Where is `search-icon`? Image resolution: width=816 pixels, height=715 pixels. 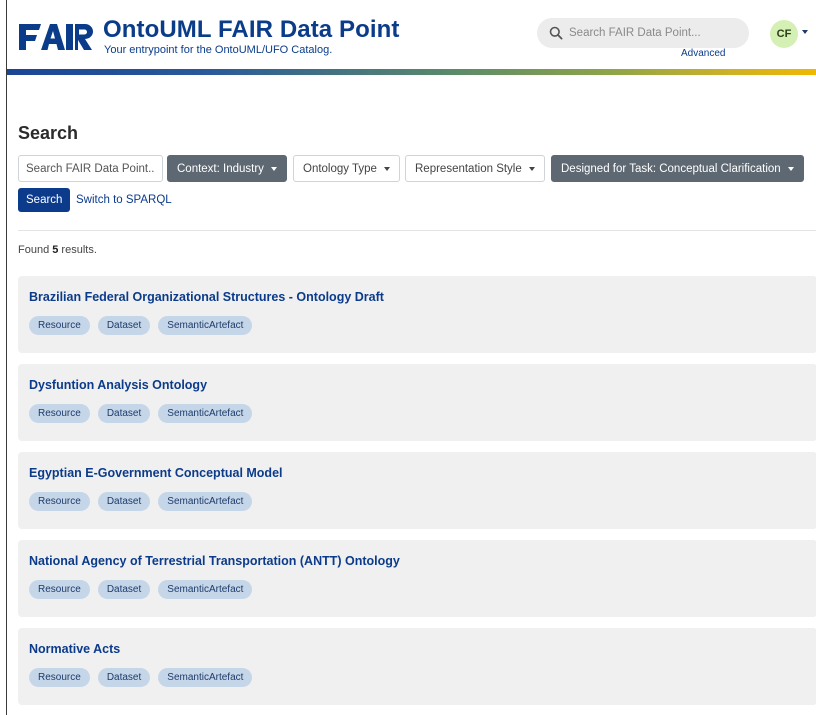
search-icon is located at coordinates (556, 33).